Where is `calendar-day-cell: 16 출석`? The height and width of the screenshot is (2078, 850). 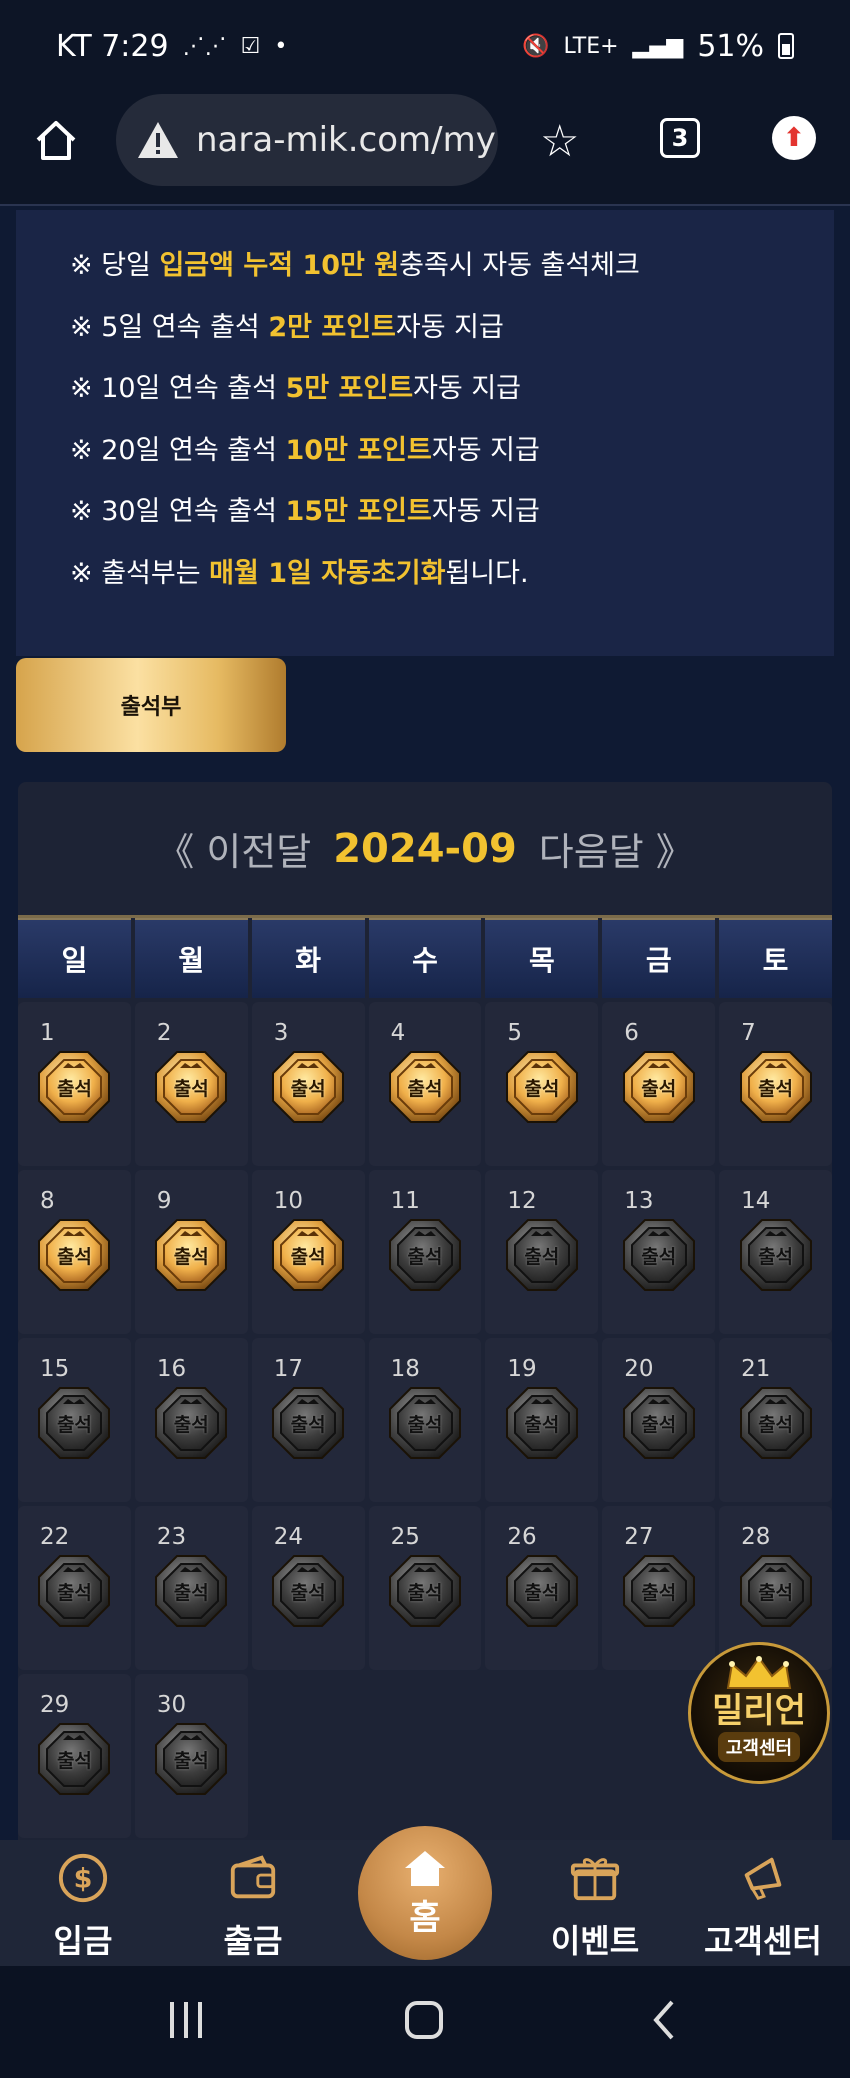
calendar-day-cell: 16 출석 is located at coordinates (191, 1420).